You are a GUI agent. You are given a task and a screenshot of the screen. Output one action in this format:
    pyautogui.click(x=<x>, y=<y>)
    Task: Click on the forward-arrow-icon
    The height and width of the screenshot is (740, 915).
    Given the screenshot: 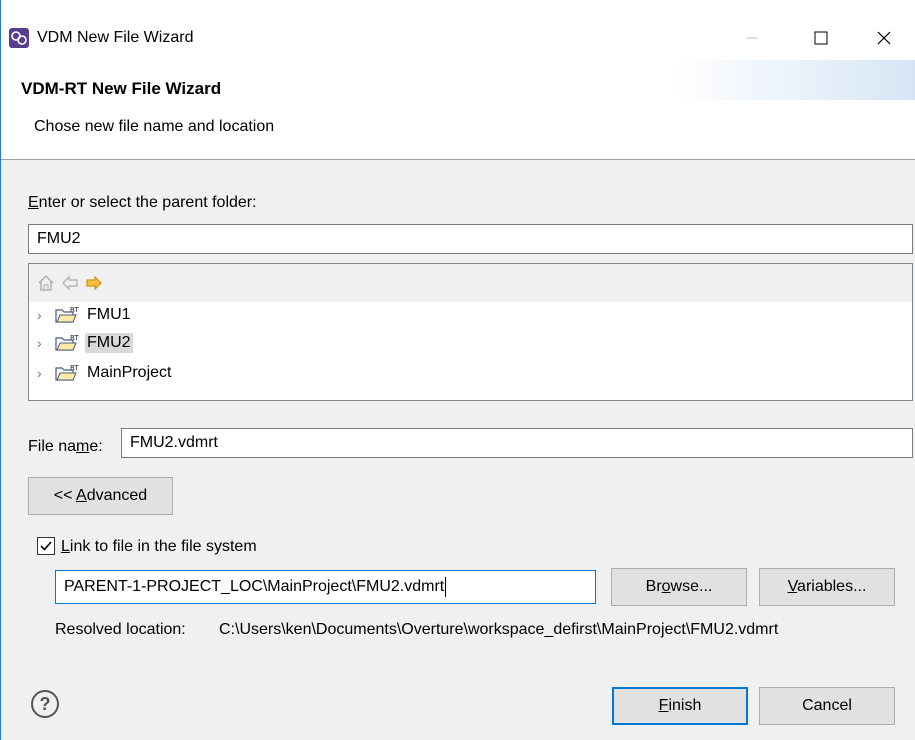 What is the action you would take?
    pyautogui.click(x=94, y=283)
    